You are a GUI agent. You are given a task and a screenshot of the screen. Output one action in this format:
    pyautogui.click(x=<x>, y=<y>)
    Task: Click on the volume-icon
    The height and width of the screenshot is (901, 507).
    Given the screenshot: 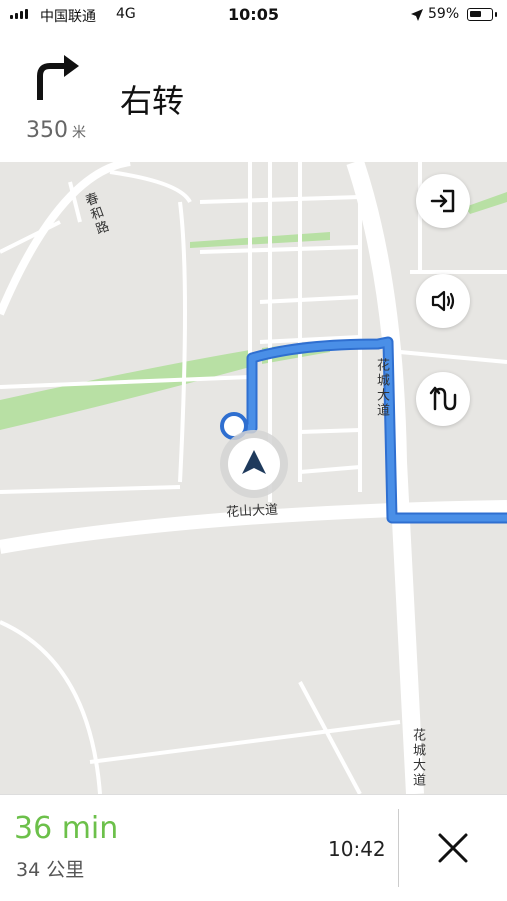 What is the action you would take?
    pyautogui.click(x=443, y=301)
    